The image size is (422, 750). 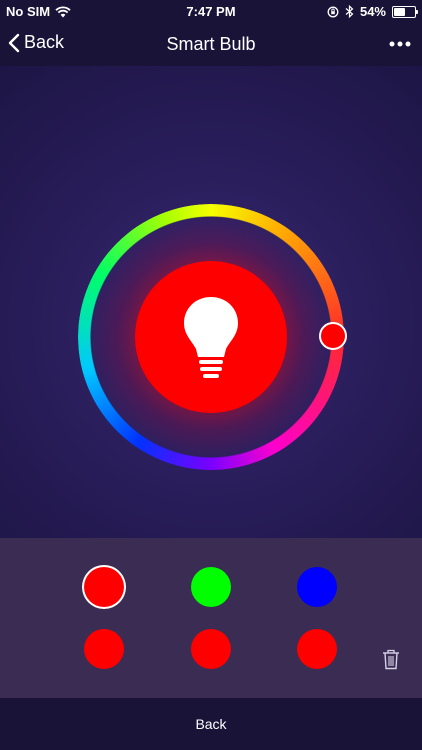 I want to click on delete-preset-button, so click(x=392, y=659).